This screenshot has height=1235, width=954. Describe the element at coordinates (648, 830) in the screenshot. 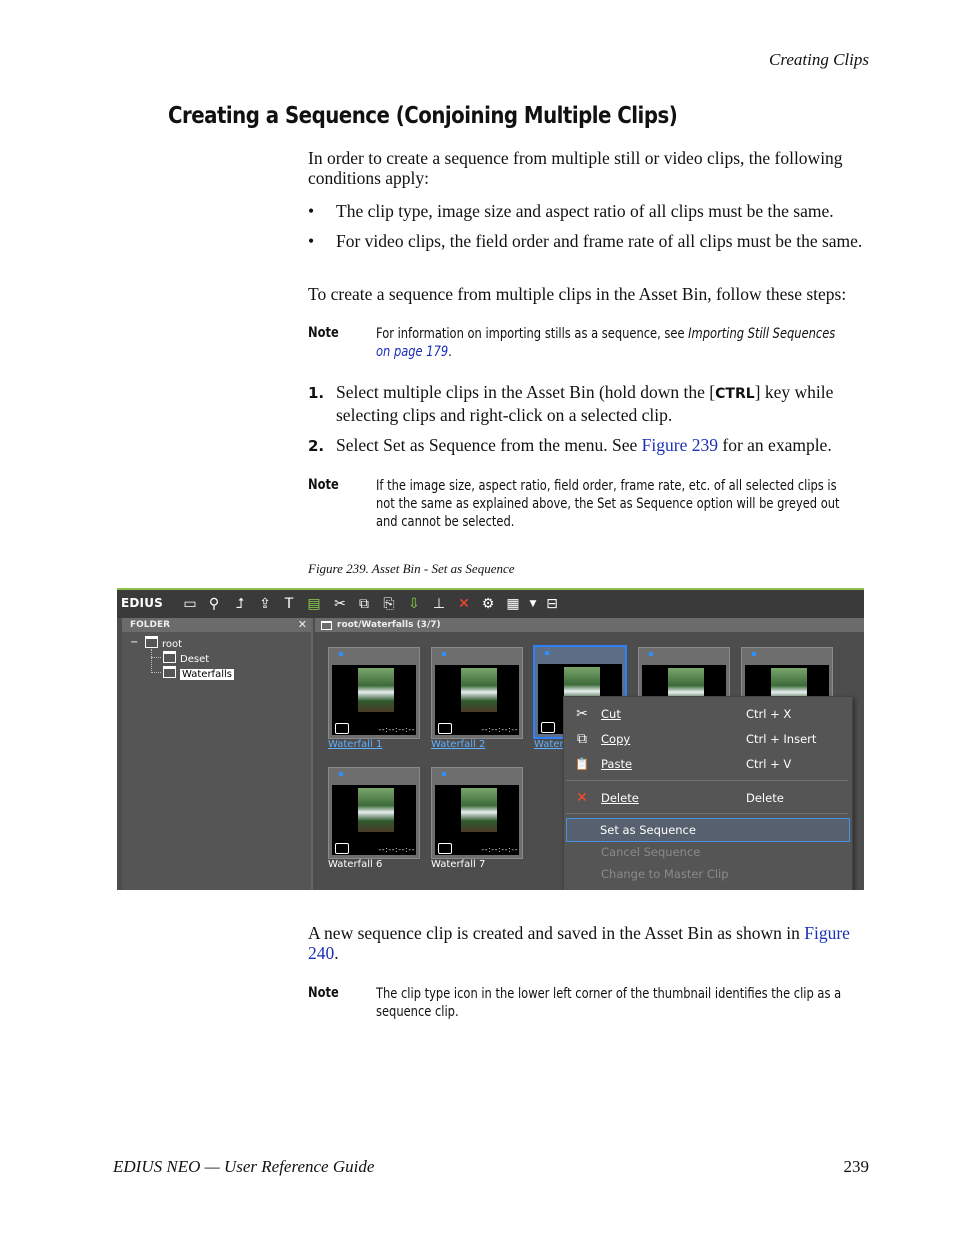

I see `menu-item-label: Set as Sequence` at that location.